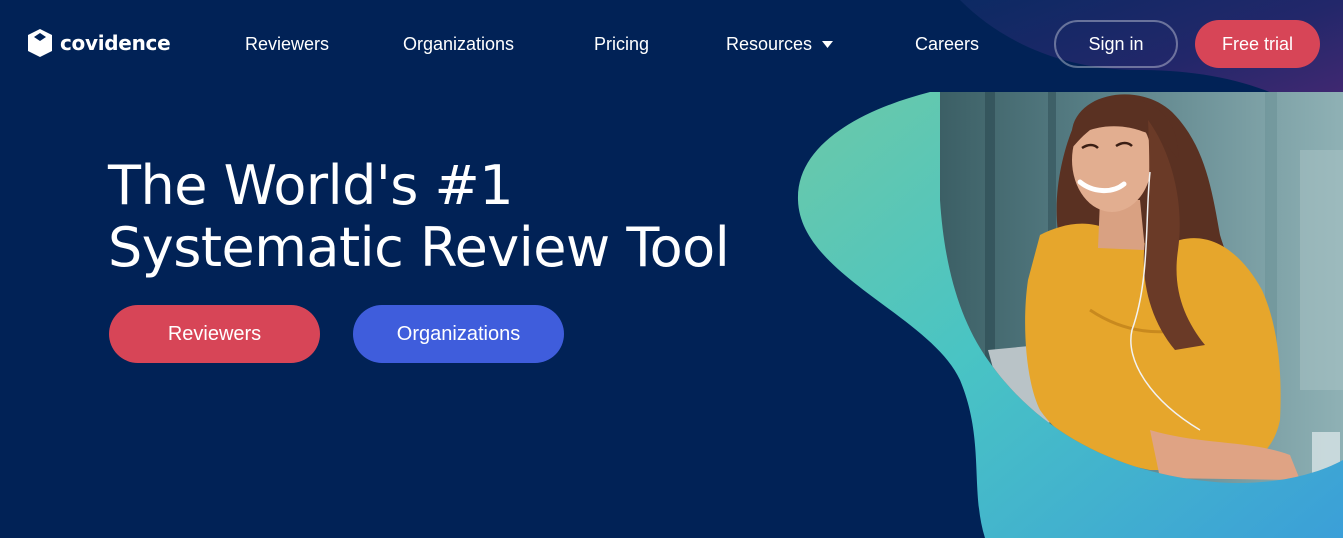 This screenshot has height=538, width=1343. I want to click on hero-title-line-2: Systematic Review Tool, so click(419, 247).